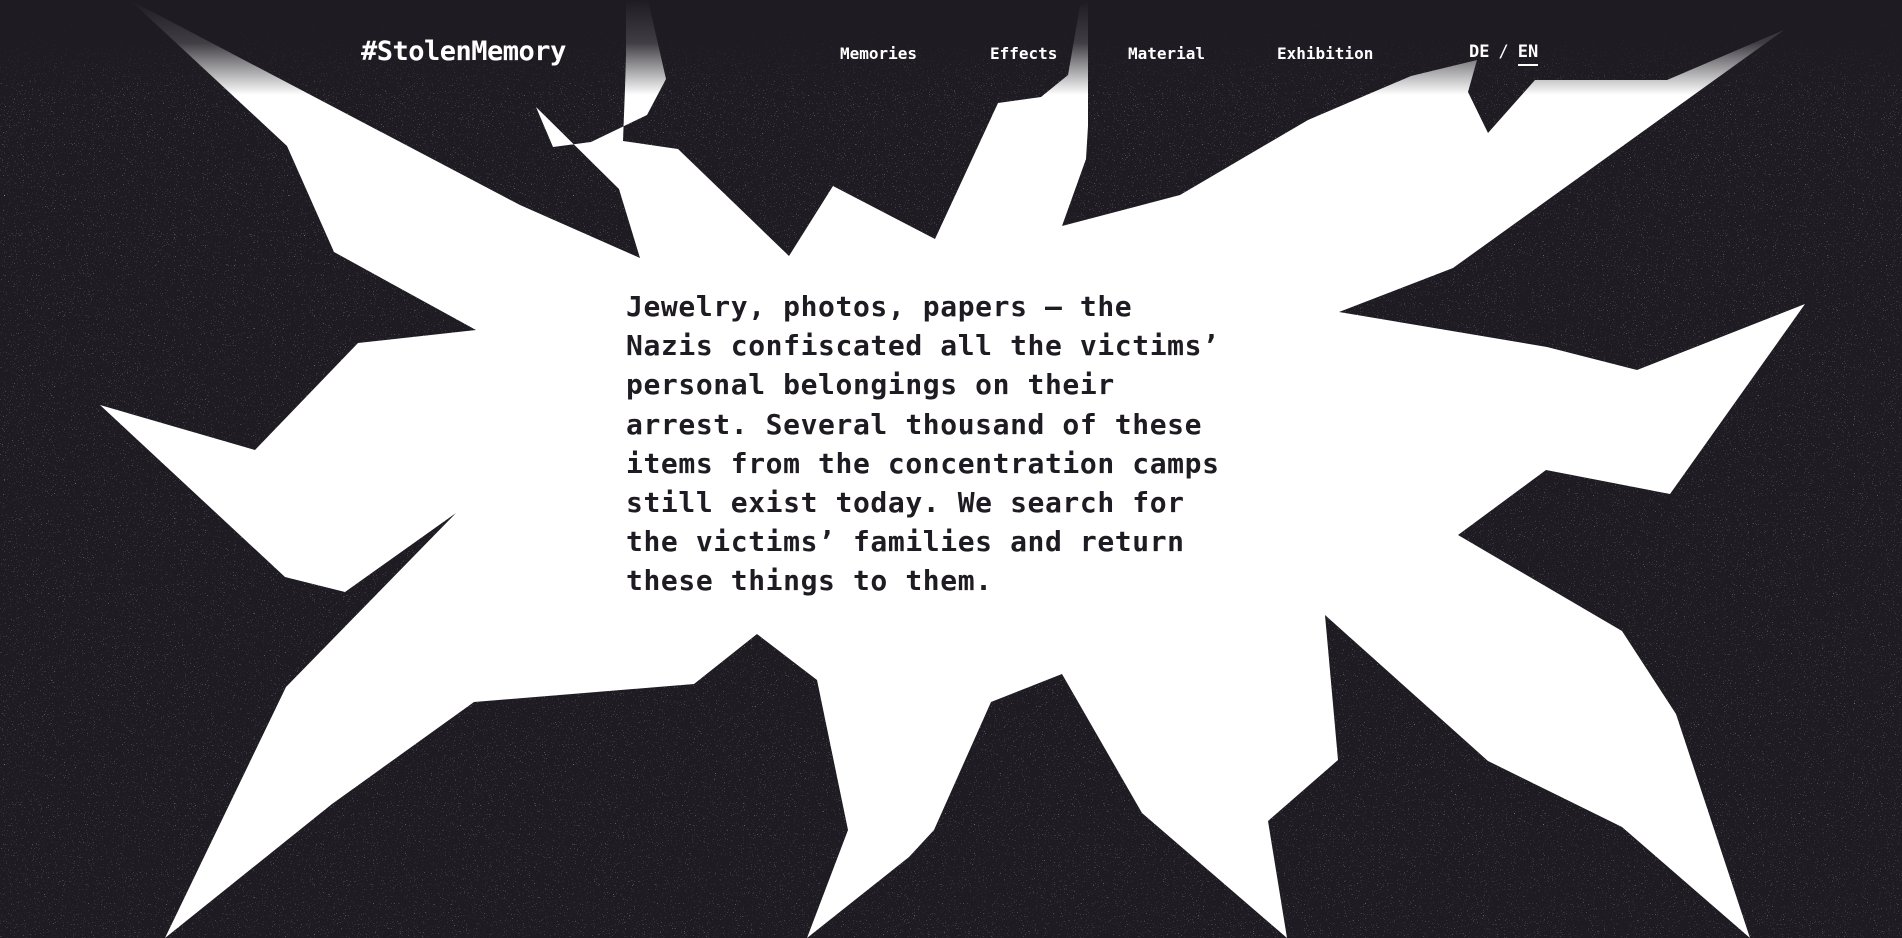 The width and height of the screenshot is (1902, 938). I want to click on language-switcher: DE / EN, so click(1504, 54).